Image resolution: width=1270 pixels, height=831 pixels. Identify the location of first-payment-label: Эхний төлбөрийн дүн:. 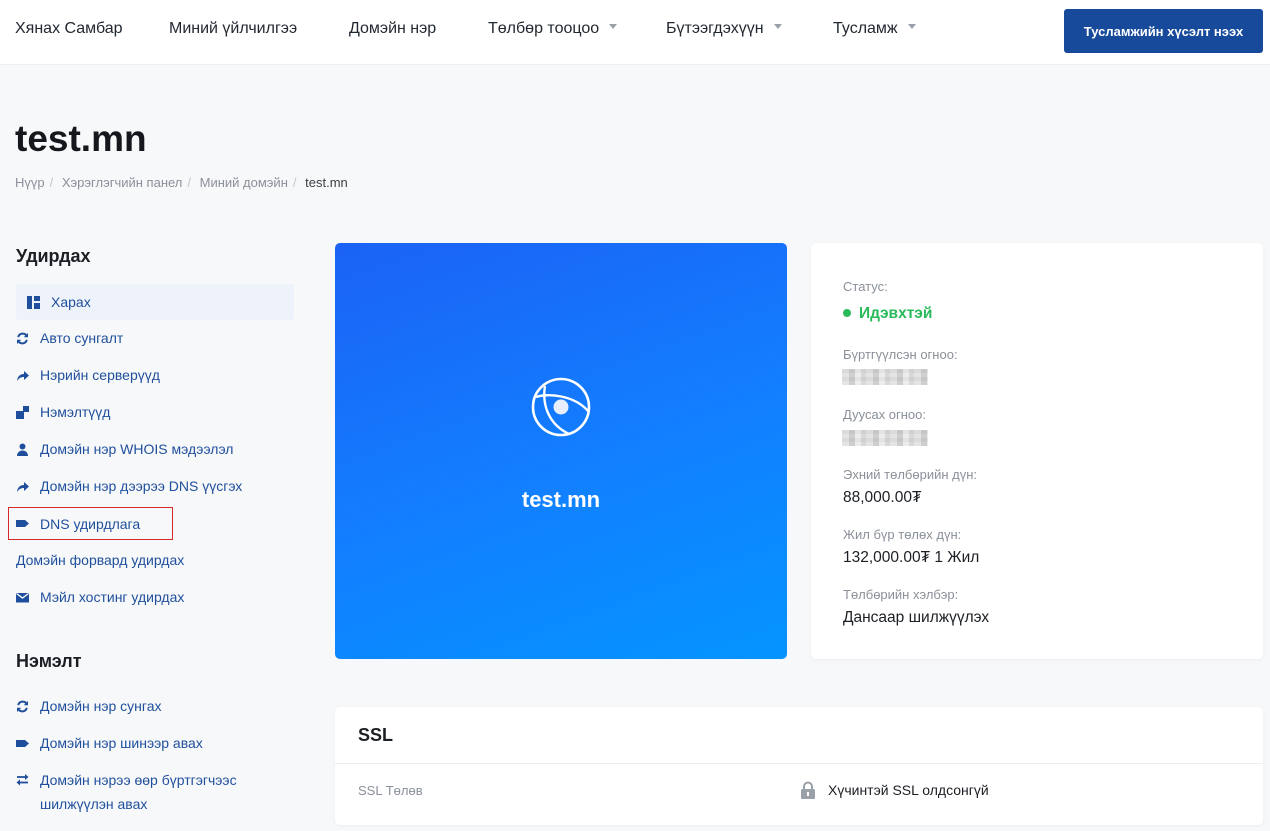
(910, 474).